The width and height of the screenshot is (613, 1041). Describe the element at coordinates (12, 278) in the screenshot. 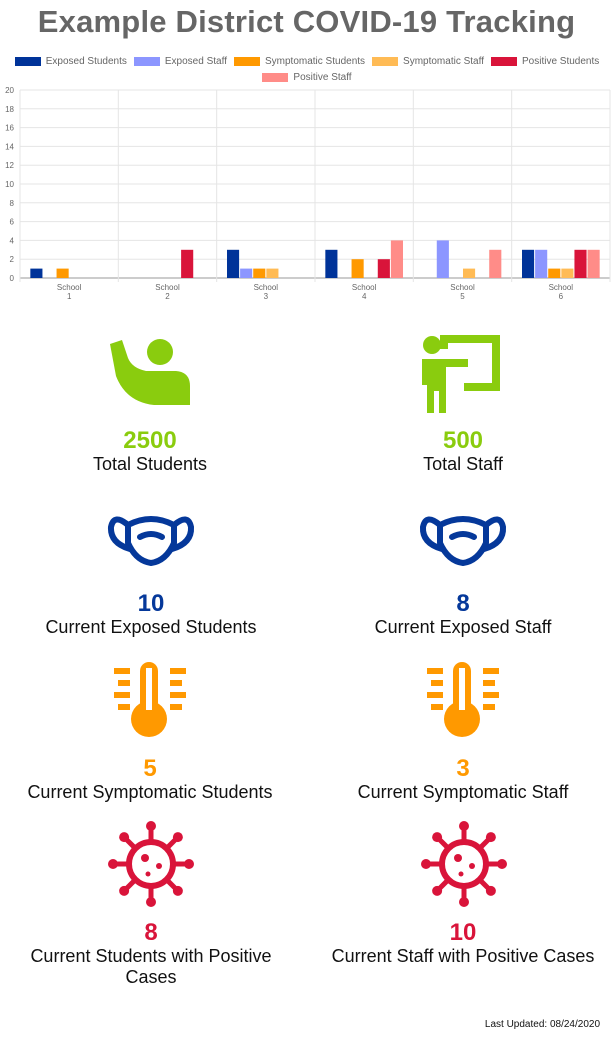

I see `y-tick-label: 0` at that location.